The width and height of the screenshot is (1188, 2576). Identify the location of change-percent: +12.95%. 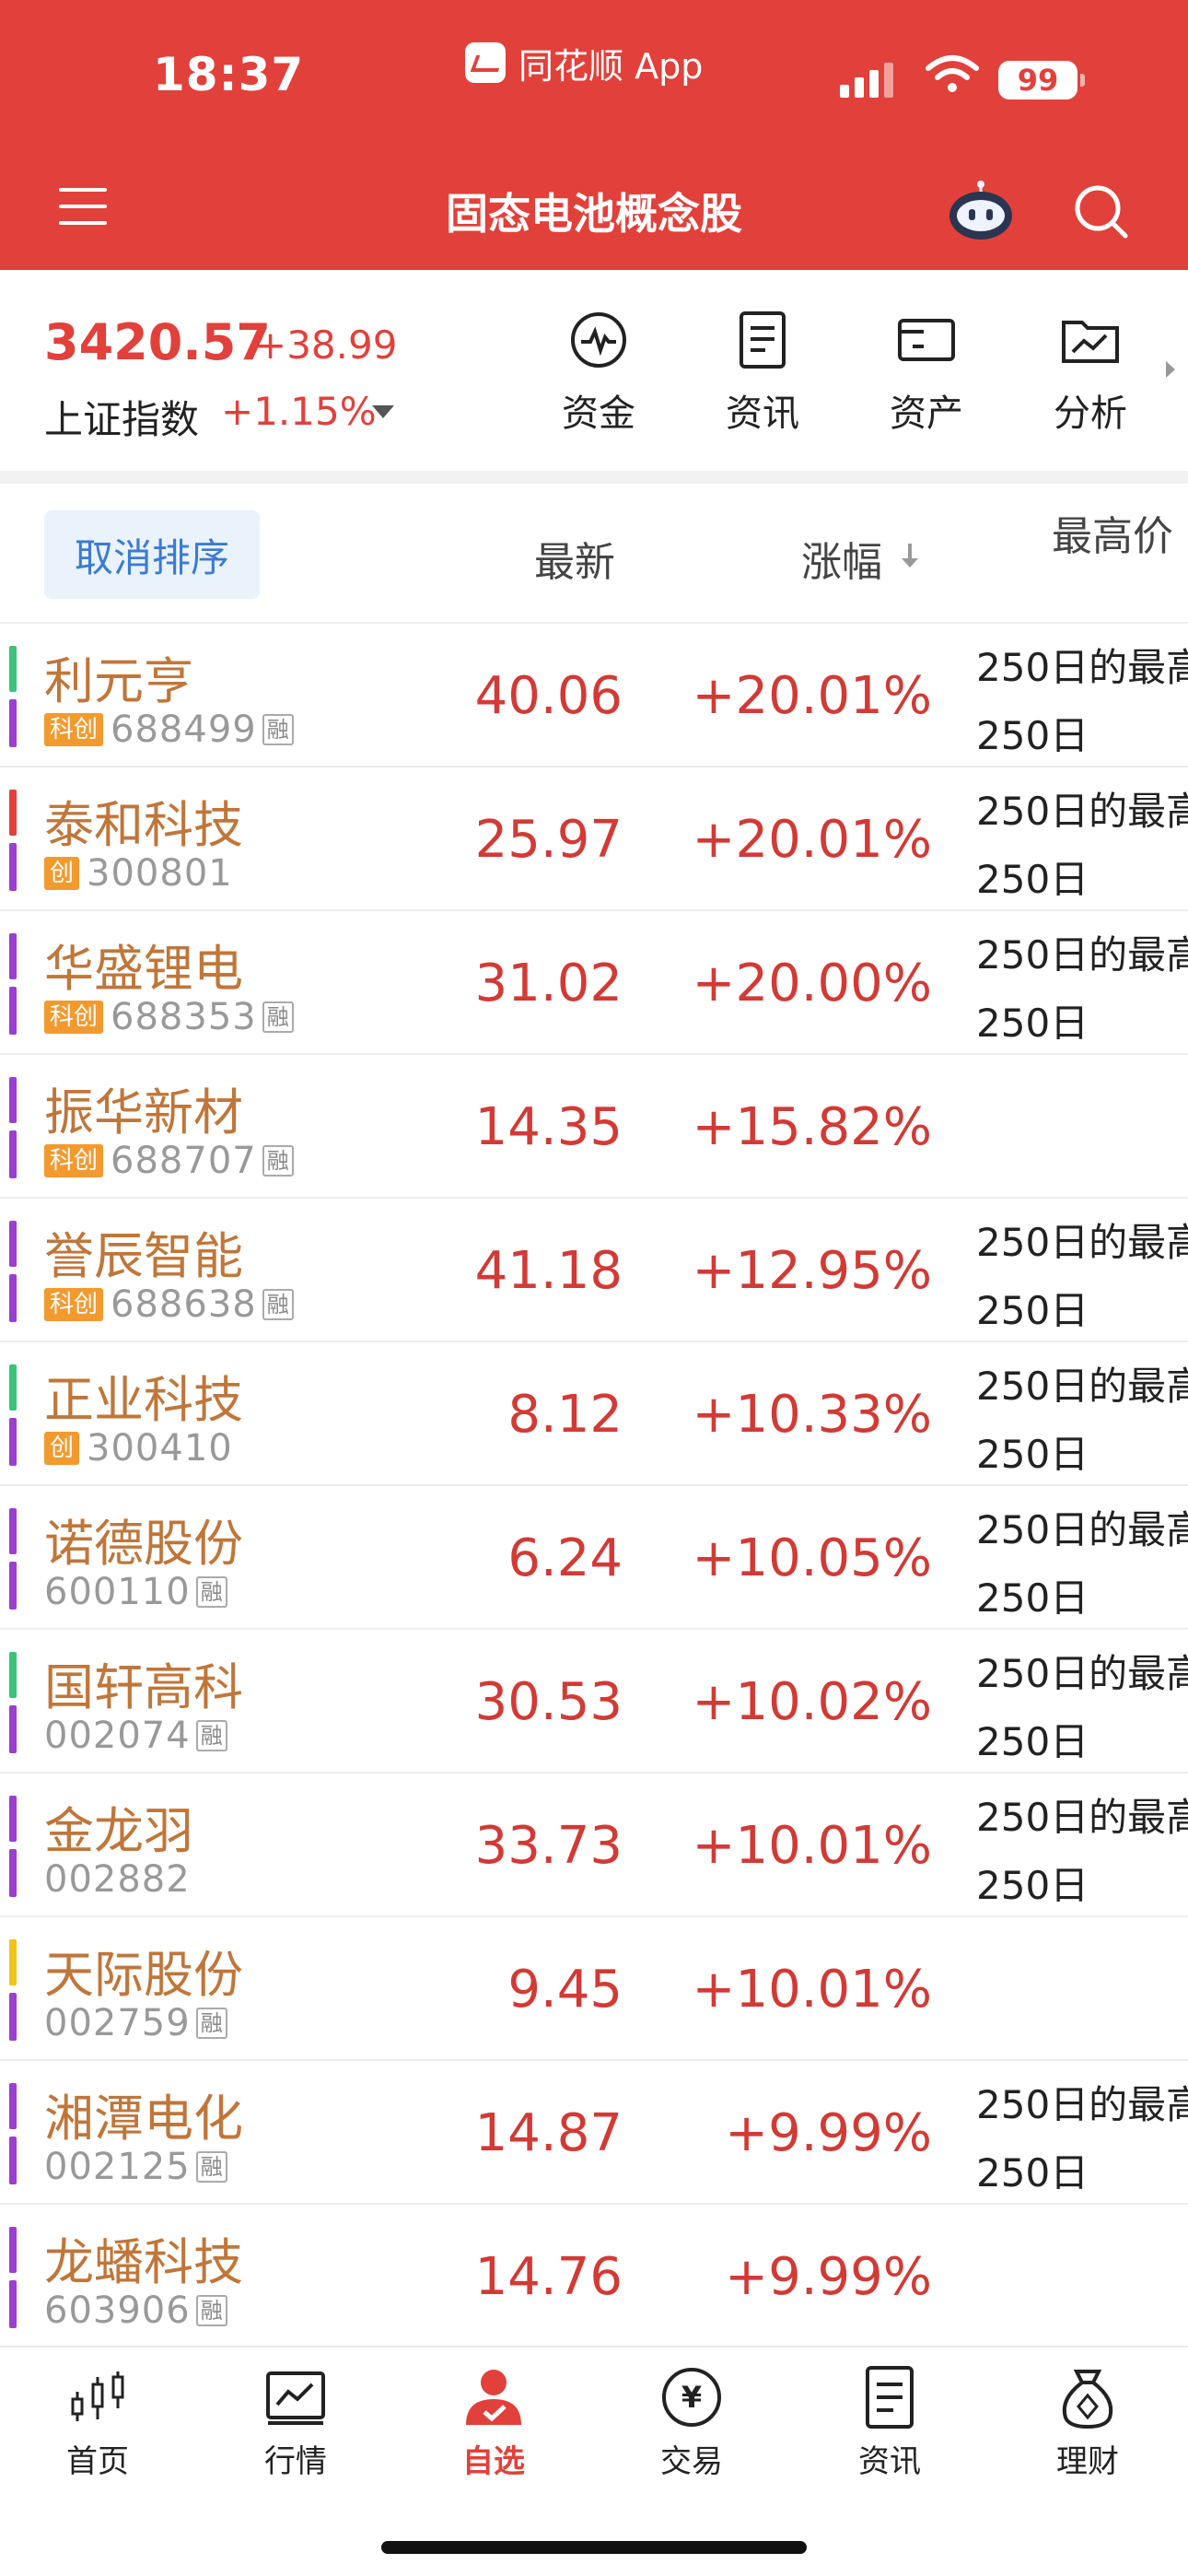
(812, 1271).